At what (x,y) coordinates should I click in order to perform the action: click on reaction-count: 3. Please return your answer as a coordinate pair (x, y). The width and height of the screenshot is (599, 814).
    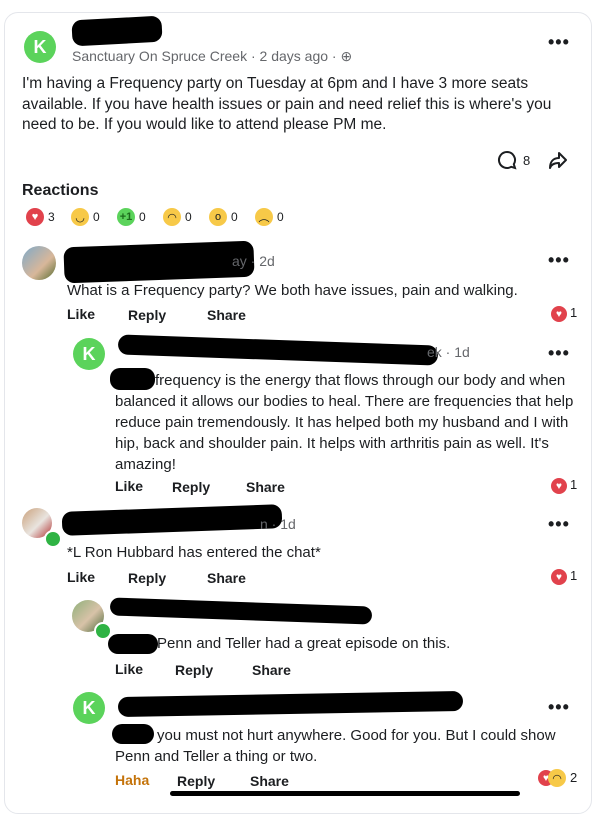
    Looking at the image, I should click on (51, 217).